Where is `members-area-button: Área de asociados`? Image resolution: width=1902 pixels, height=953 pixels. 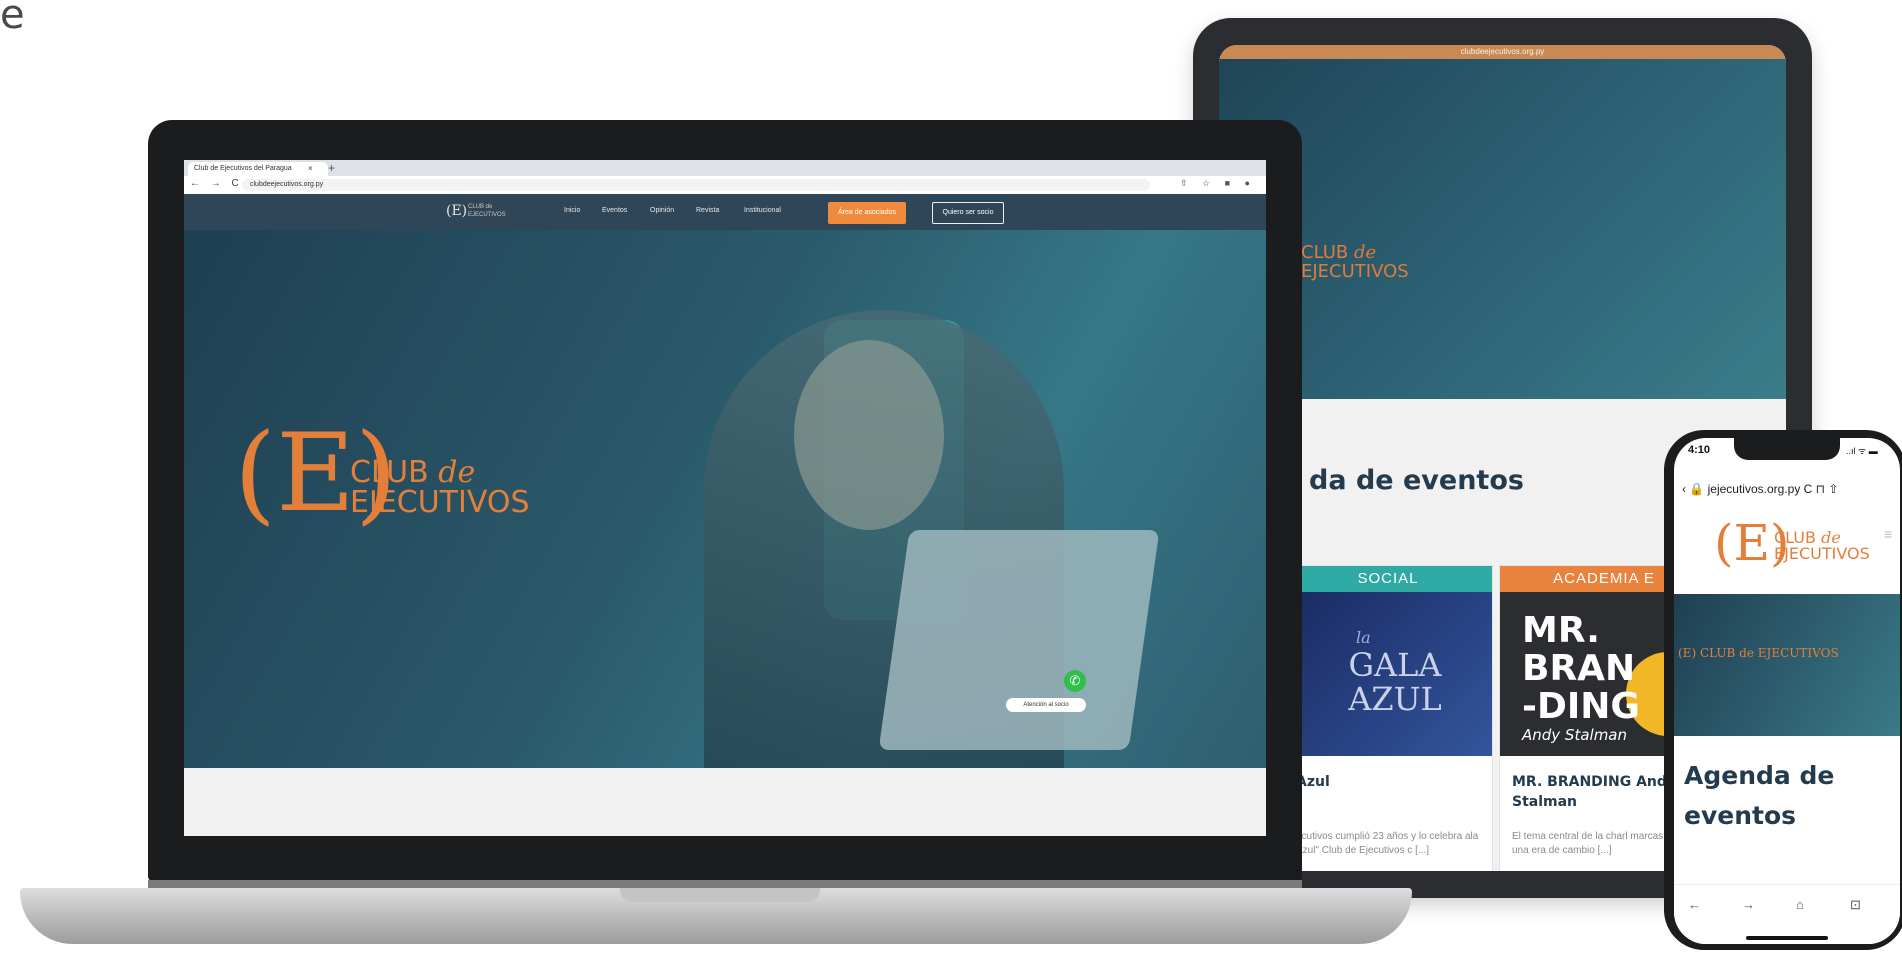
members-area-button: Área de asociados is located at coordinates (867, 213).